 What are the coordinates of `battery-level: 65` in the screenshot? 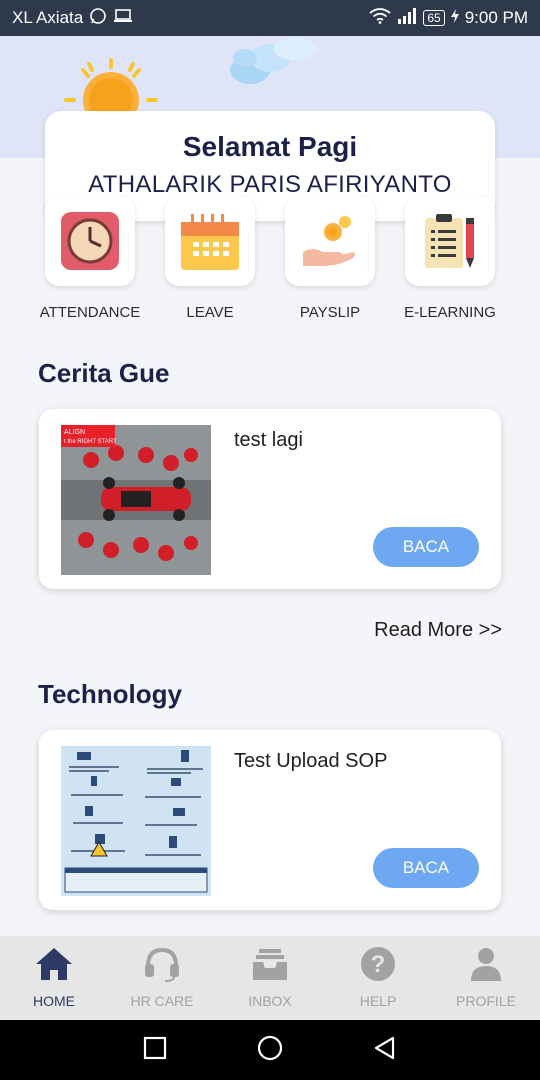 It's located at (434, 18).